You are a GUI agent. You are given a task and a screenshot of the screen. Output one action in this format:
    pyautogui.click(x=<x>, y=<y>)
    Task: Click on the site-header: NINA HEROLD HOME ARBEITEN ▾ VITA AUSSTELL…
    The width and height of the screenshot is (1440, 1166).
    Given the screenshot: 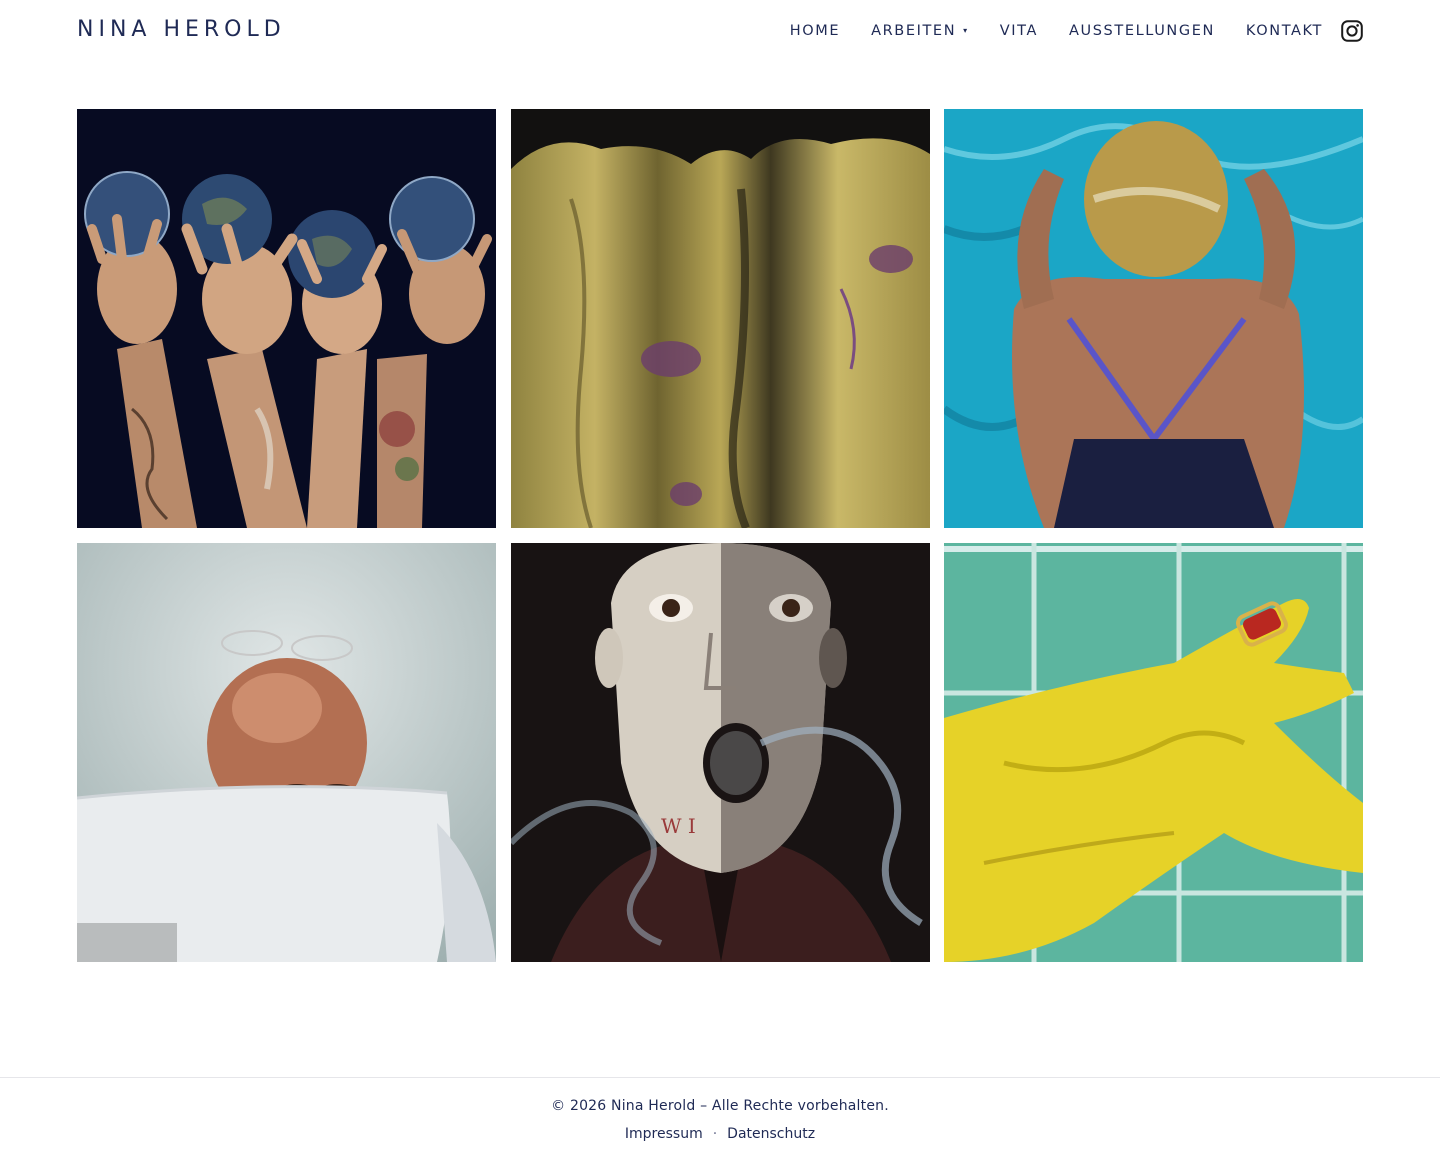 What is the action you would take?
    pyautogui.click(x=720, y=31)
    